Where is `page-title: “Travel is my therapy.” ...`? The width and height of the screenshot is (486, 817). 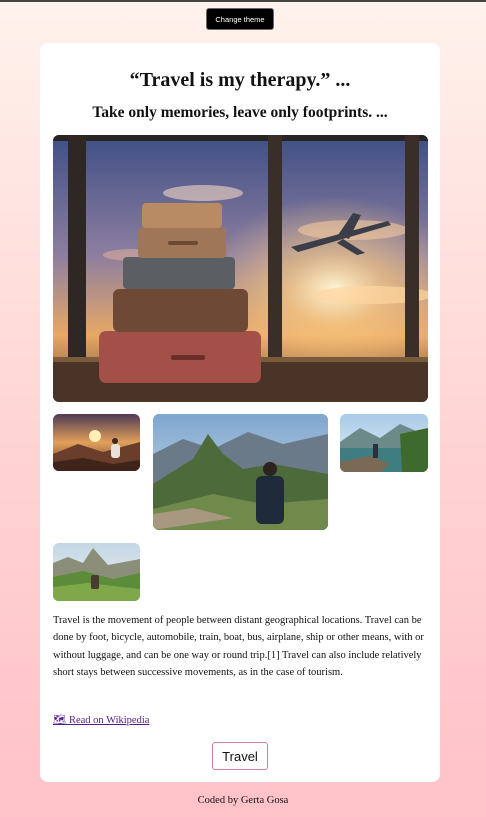 page-title: “Travel is my therapy.” ... is located at coordinates (240, 80).